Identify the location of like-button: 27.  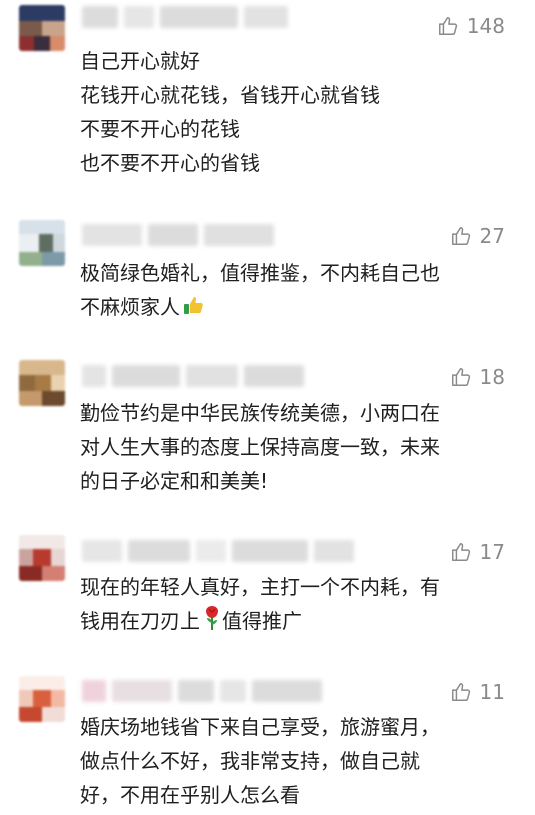
(477, 236).